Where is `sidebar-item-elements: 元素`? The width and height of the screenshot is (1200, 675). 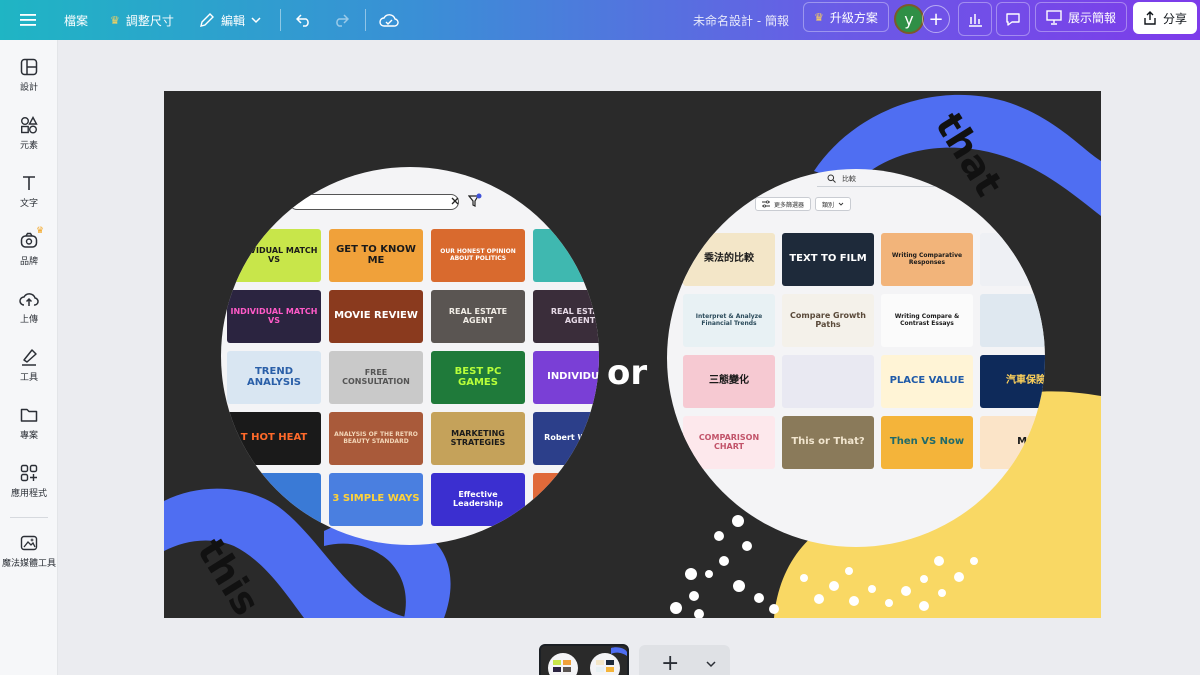
sidebar-item-elements: 元素 is located at coordinates (29, 133).